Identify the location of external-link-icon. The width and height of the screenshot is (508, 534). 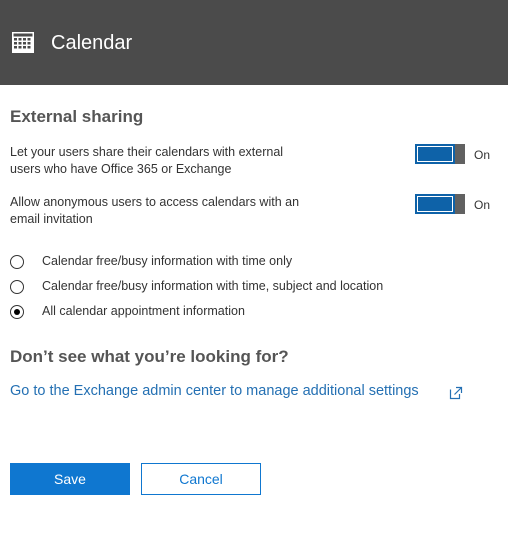
(456, 393).